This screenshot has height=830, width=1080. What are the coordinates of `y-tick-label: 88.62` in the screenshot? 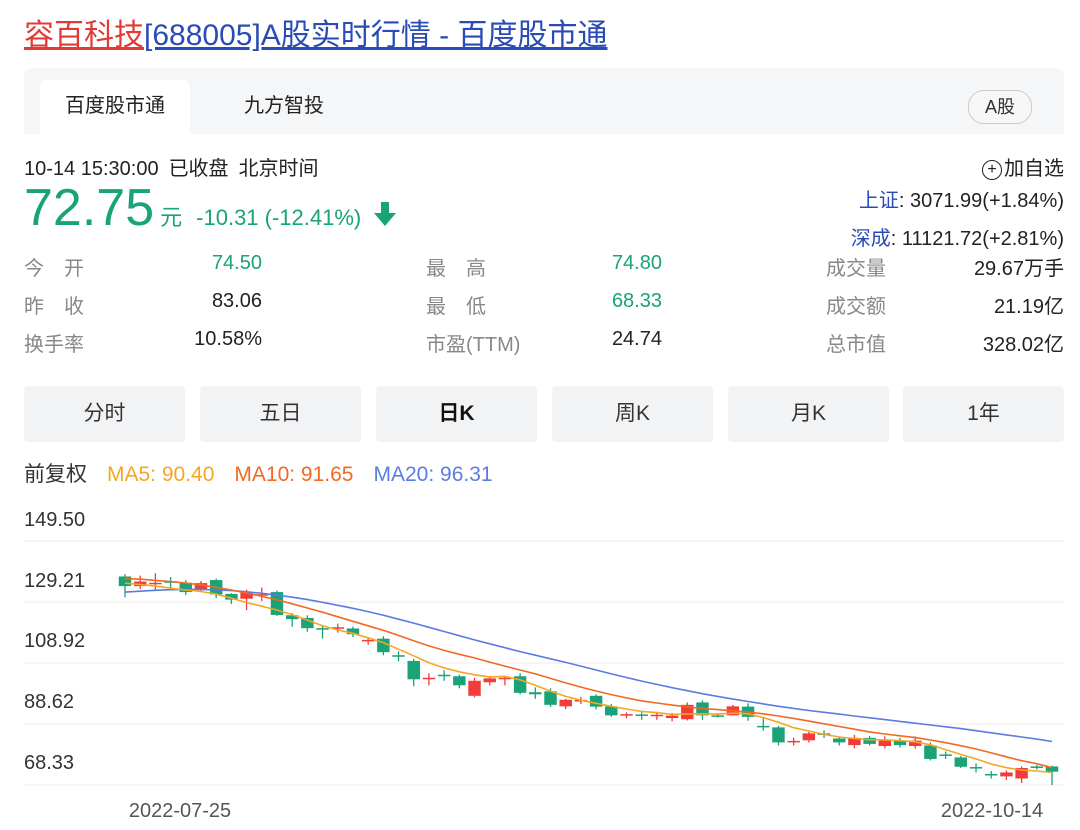 It's located at (49, 702).